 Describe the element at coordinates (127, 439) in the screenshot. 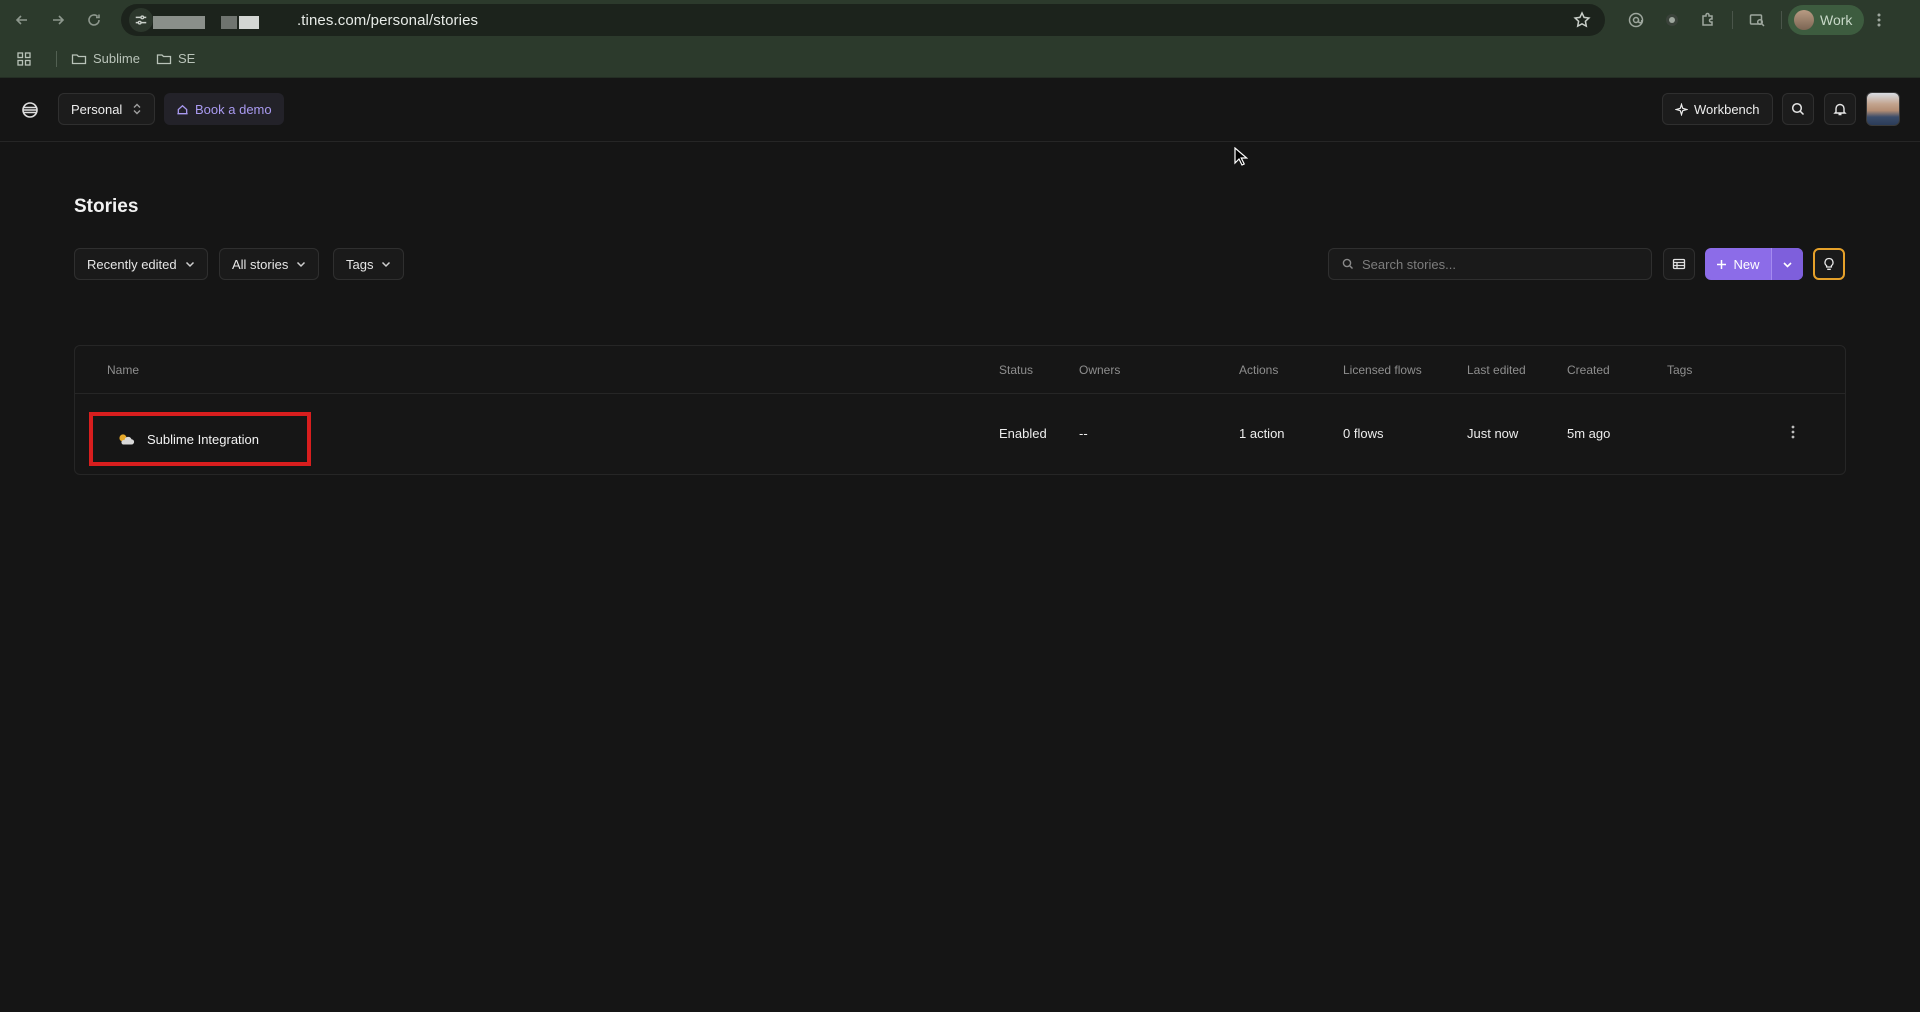

I see `partly-cloudy-icon` at that location.